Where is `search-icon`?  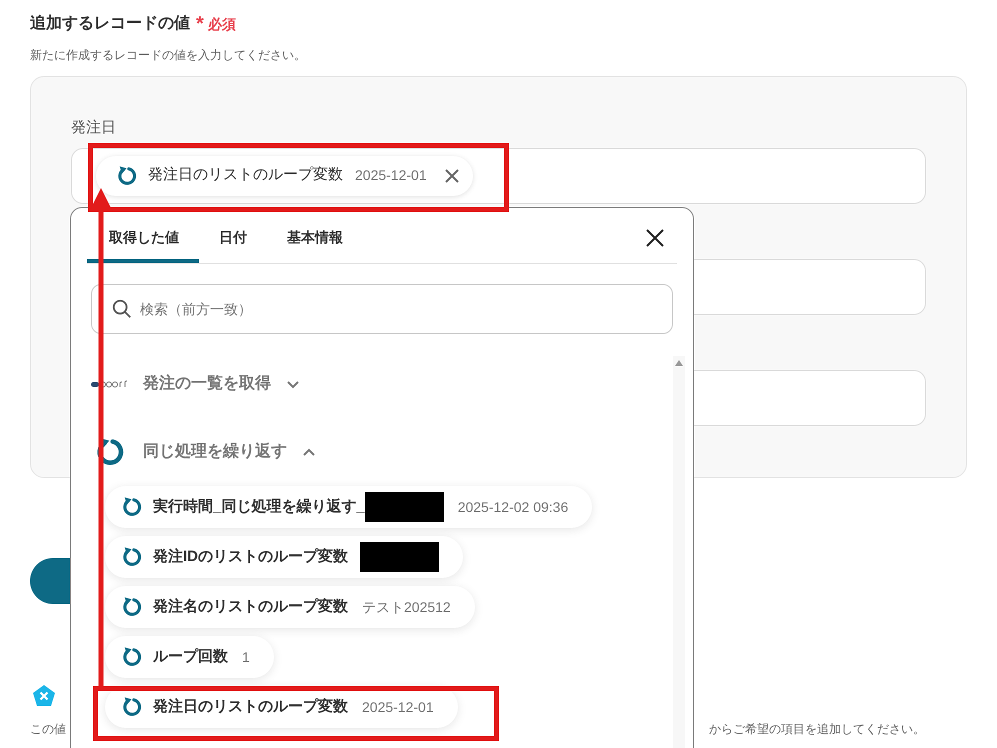 search-icon is located at coordinates (122, 309).